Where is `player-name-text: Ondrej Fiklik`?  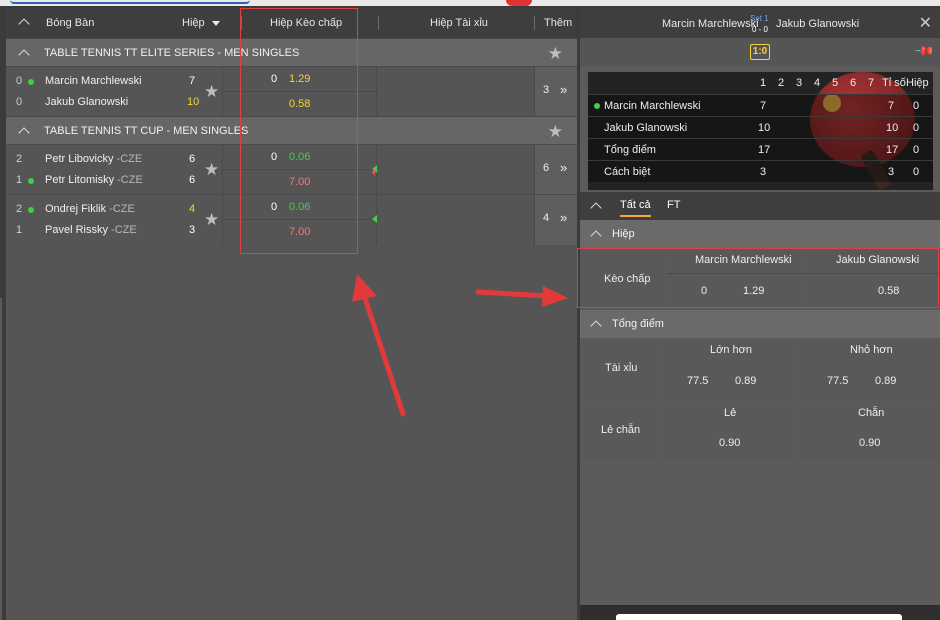
player-name-text: Ondrej Fiklik is located at coordinates (76, 209).